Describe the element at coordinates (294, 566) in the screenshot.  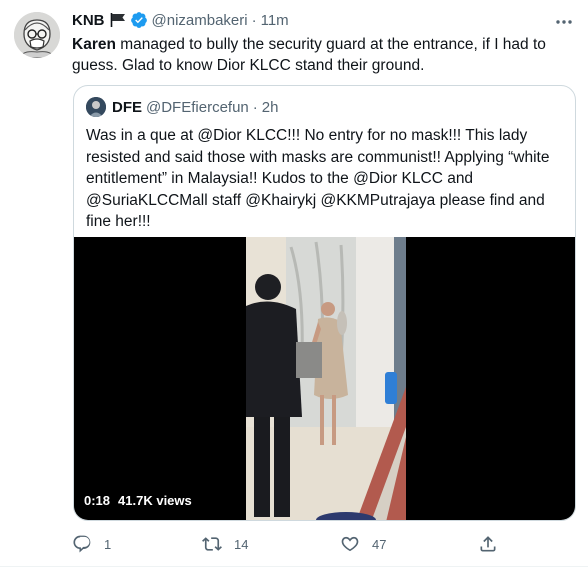
I see `divider` at that location.